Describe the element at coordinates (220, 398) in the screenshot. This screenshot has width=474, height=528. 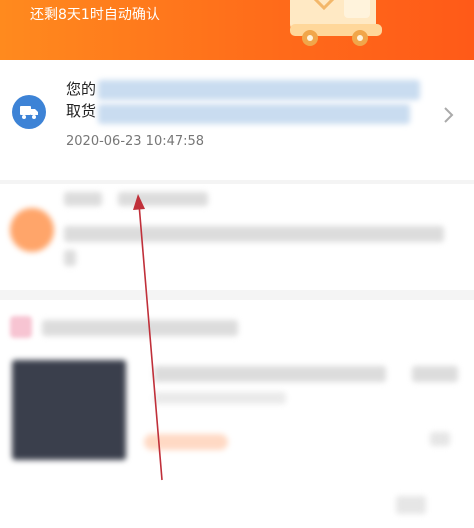
I see `product-spec-redacted` at that location.